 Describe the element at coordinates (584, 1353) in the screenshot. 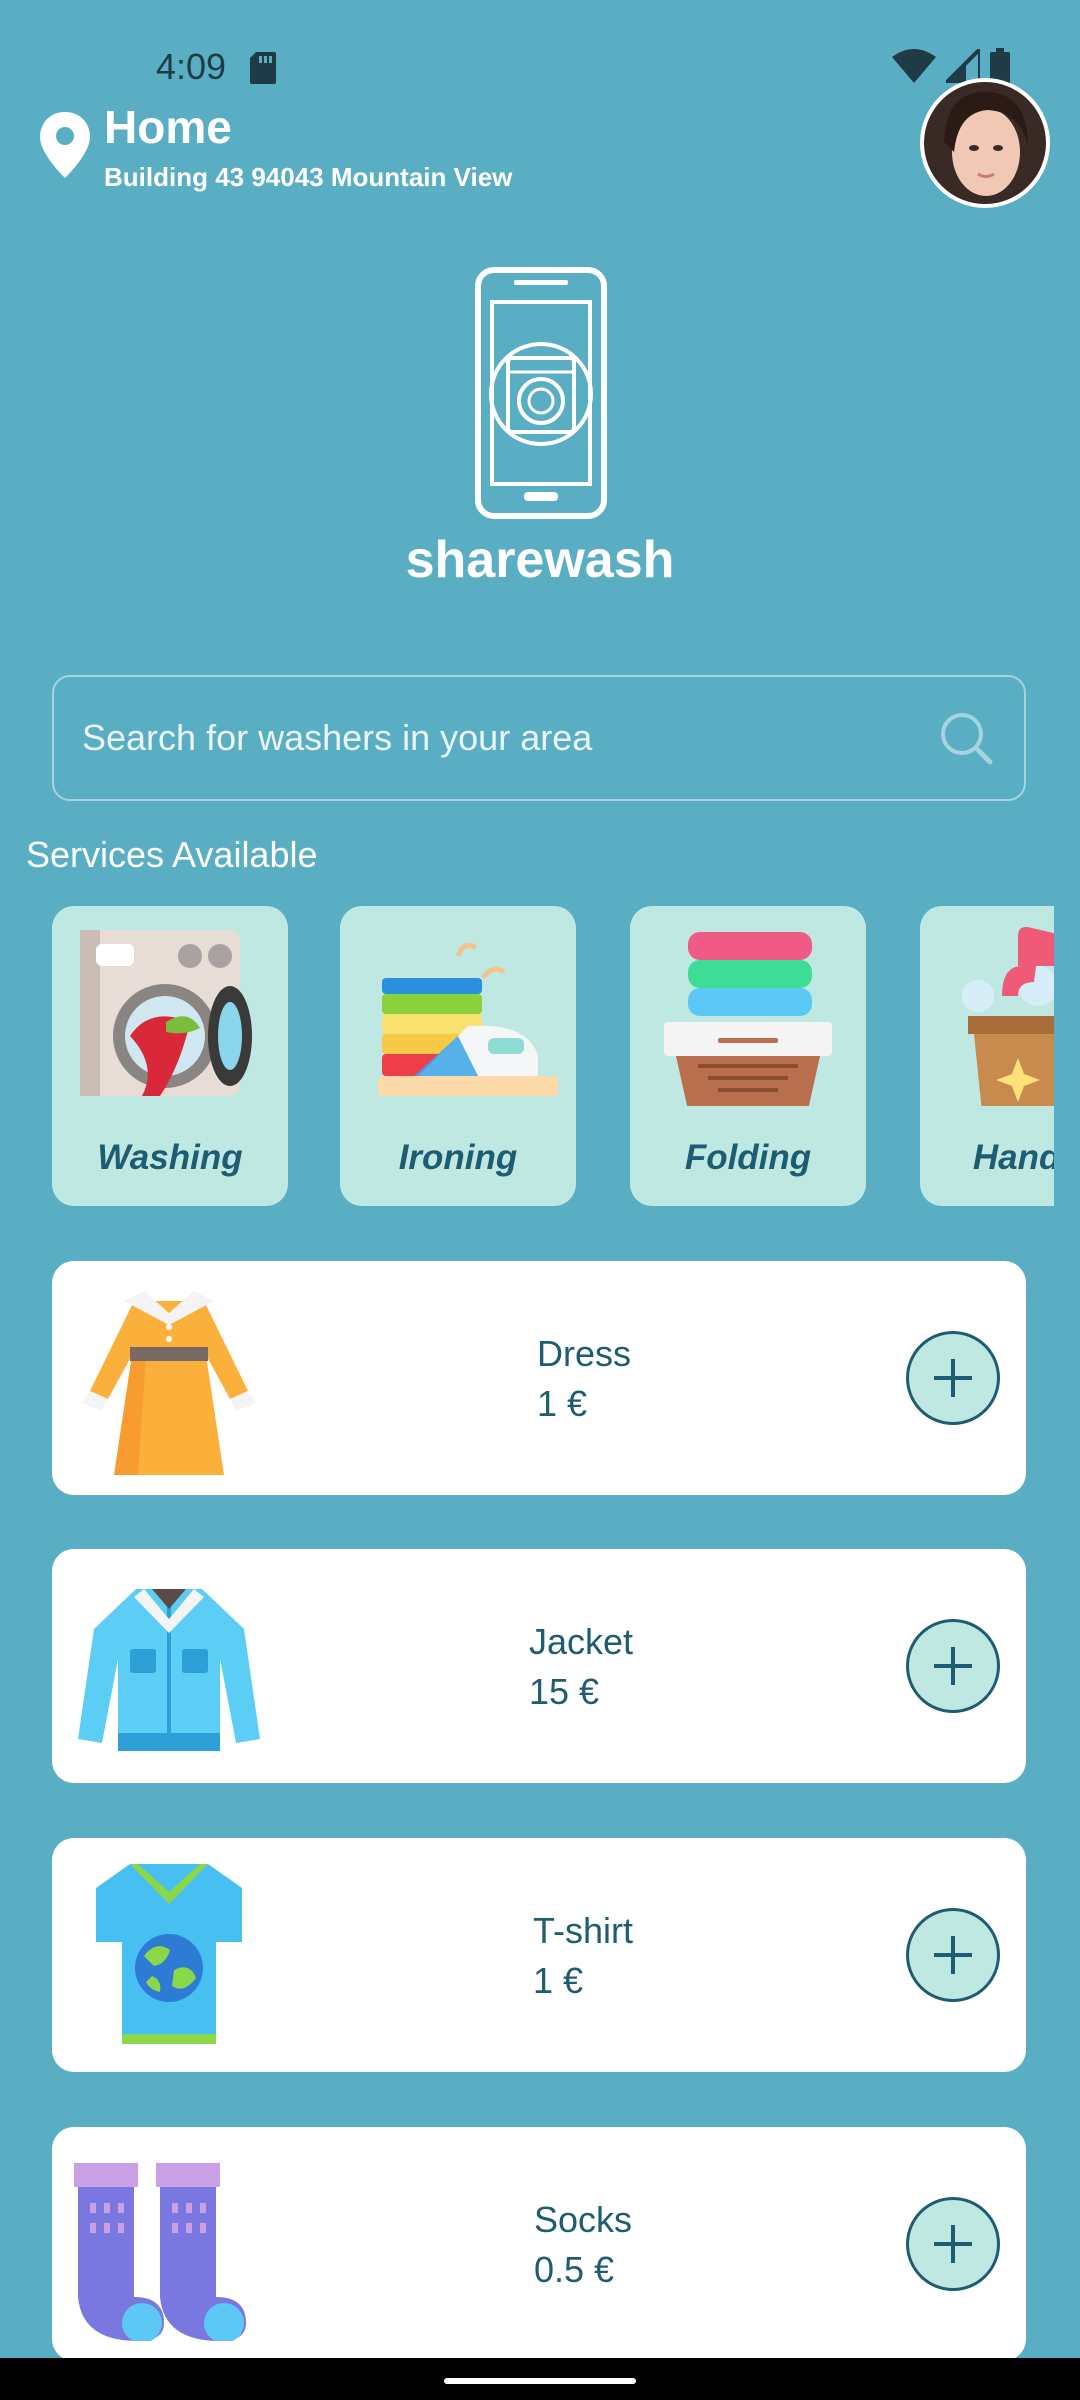

I see `item-name: Dress` at that location.